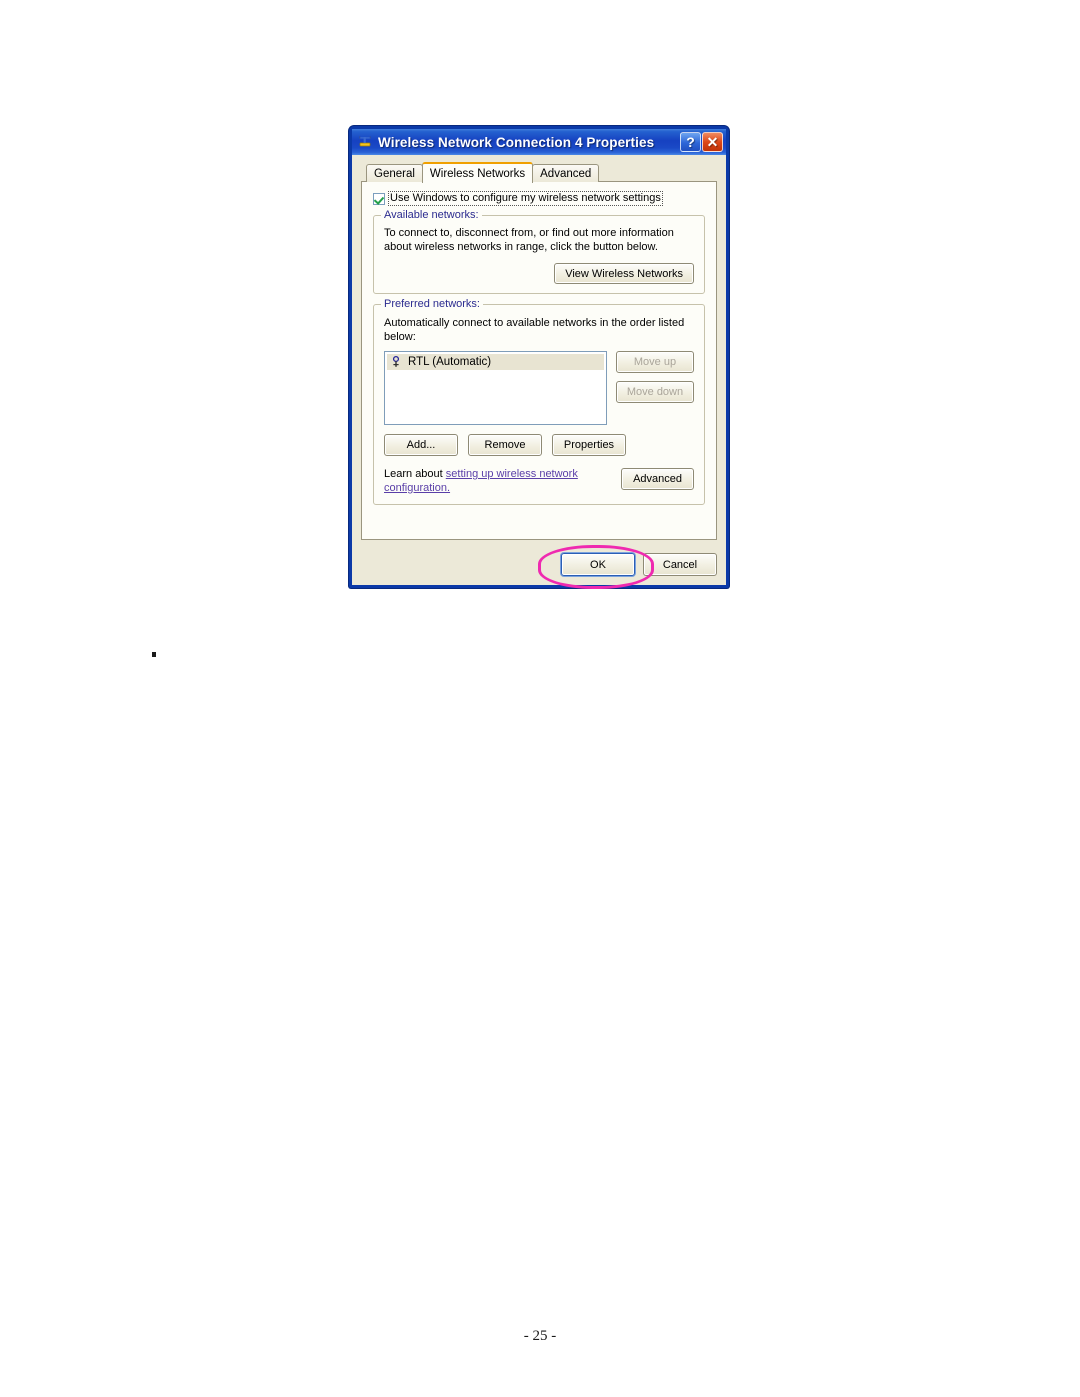 Image resolution: width=1080 pixels, height=1397 pixels. Describe the element at coordinates (477, 172) in the screenshot. I see `tab-wireless-networks: Wireless Networks` at that location.